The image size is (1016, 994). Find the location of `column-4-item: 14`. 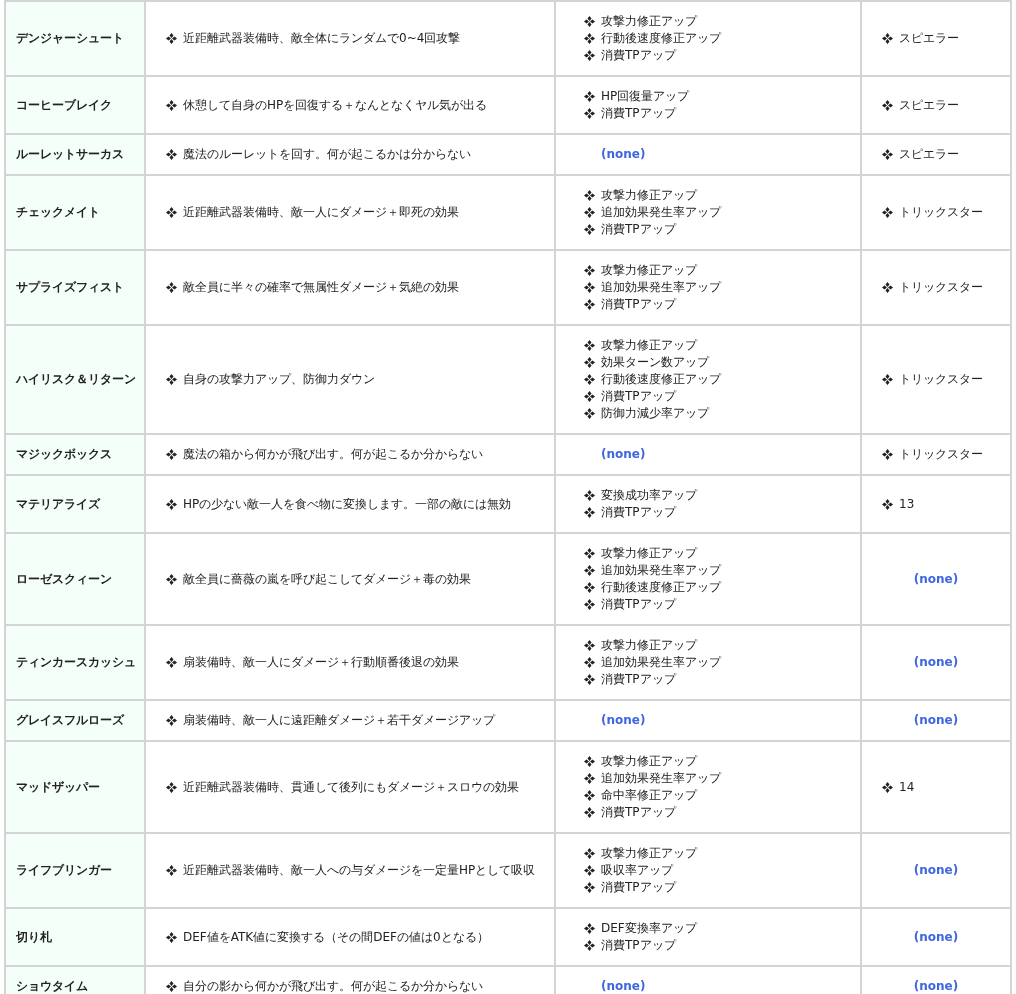

column-4-item: 14 is located at coordinates (907, 787).